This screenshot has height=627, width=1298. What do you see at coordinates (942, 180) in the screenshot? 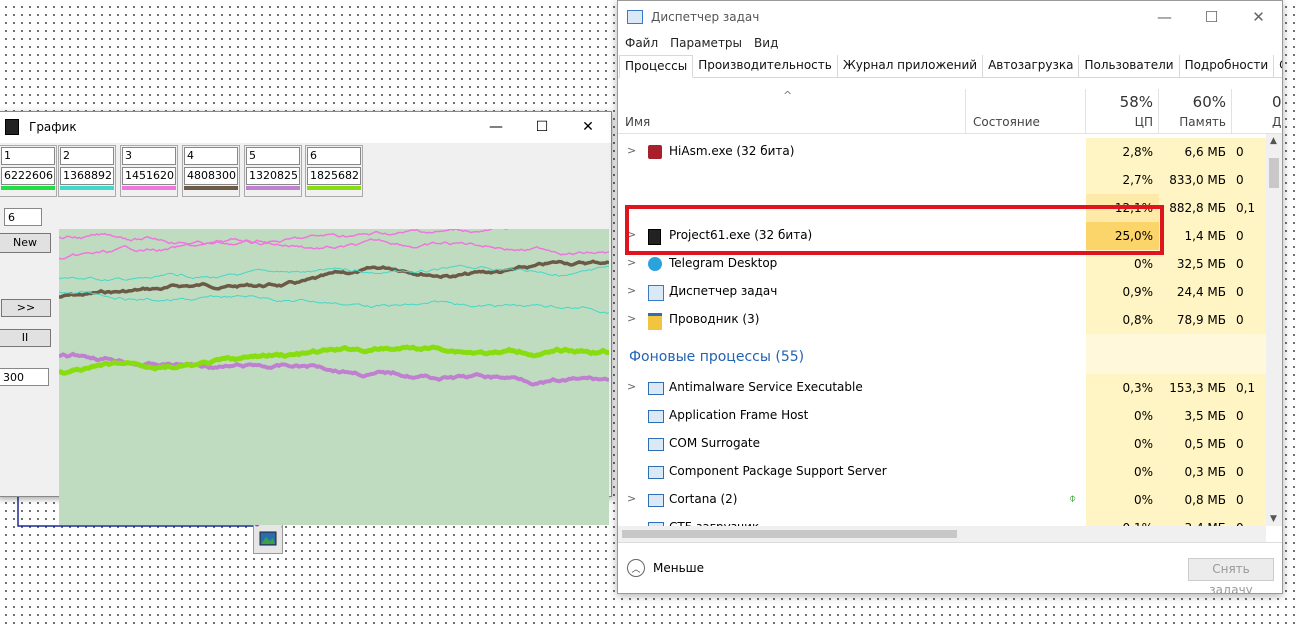
I see `app-process-row: 2,7% 833,0 МБ 0` at bounding box center [942, 180].